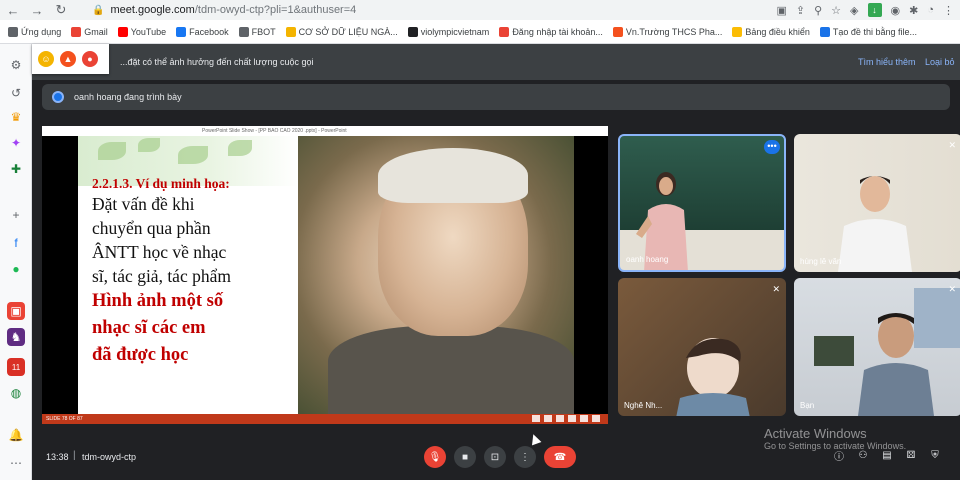  I want to click on host-controls-icon: ⛨, so click(935, 455).